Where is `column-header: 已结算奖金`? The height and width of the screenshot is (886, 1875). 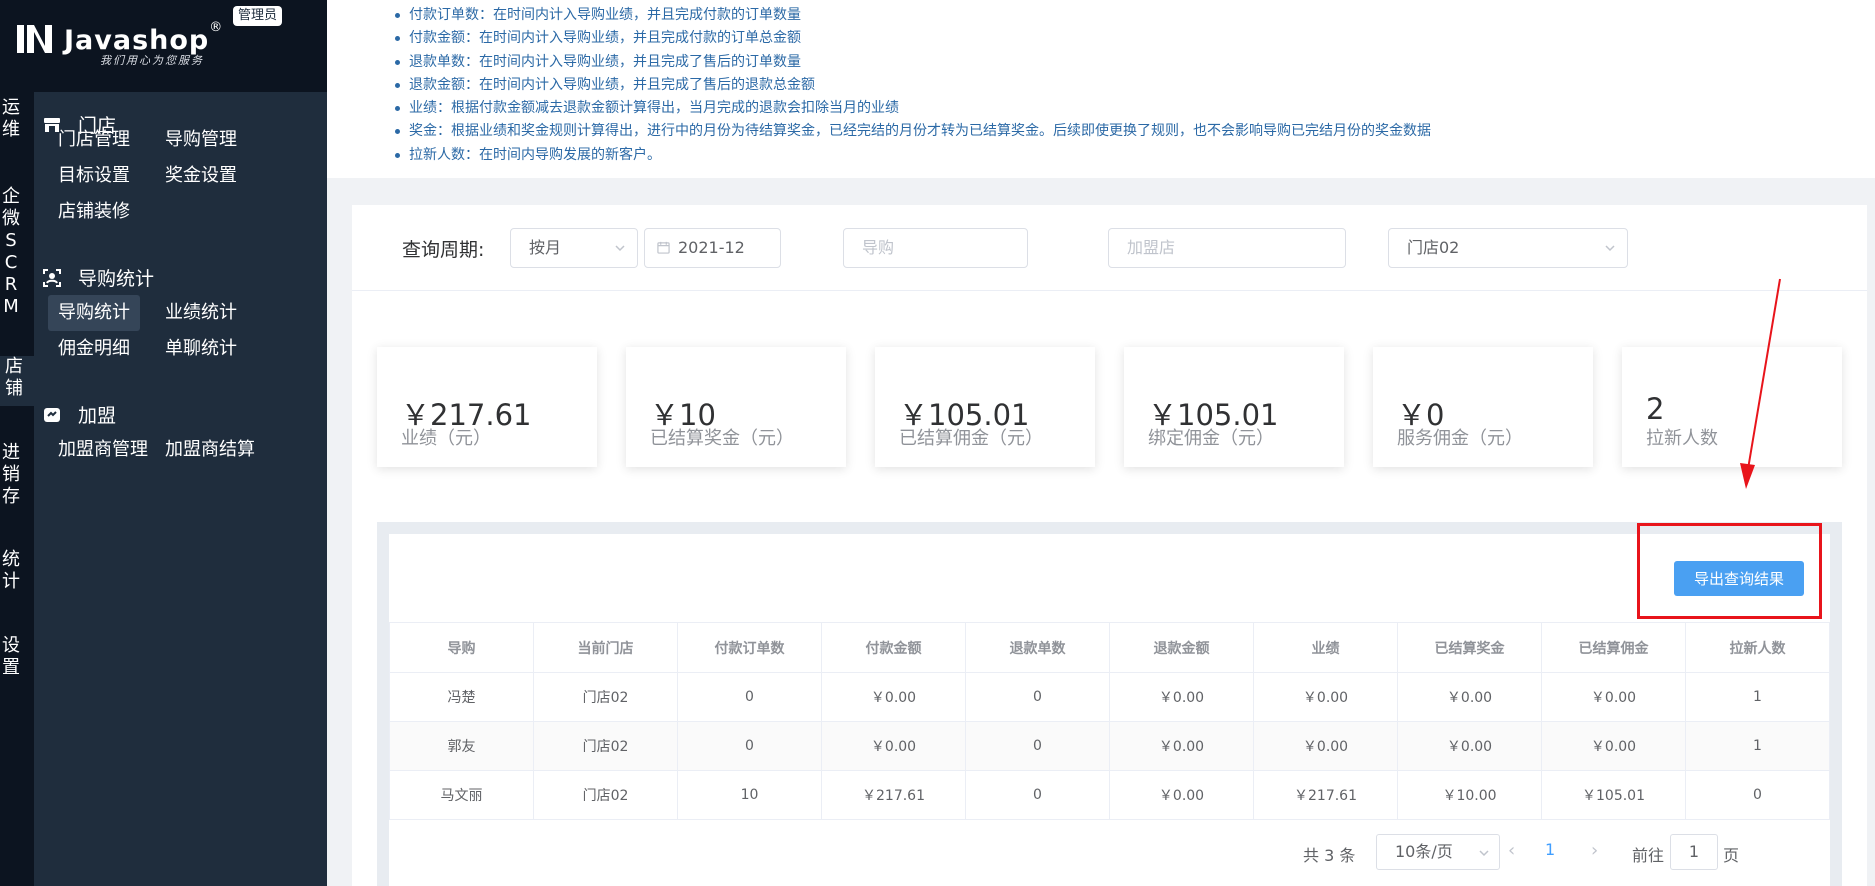 column-header: 已结算奖金 is located at coordinates (1469, 647).